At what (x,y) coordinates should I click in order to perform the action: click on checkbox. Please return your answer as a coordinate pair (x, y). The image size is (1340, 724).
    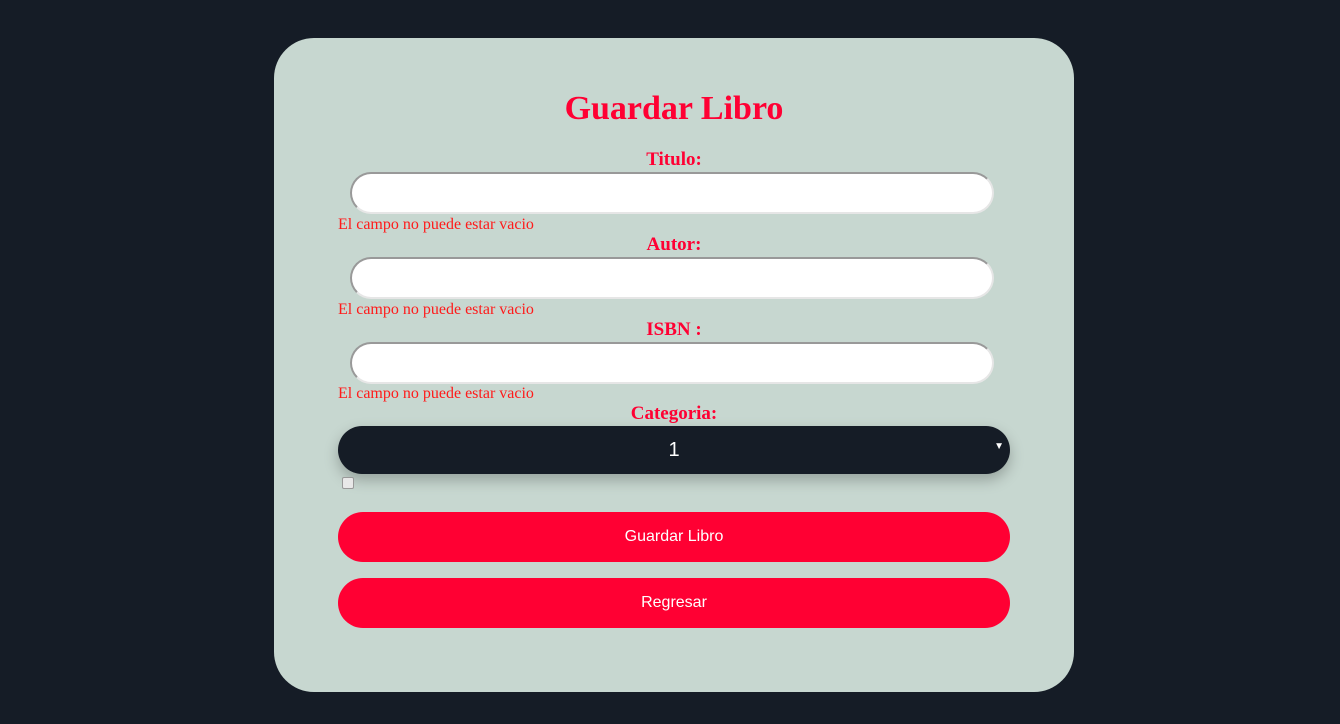
    Looking at the image, I should click on (348, 483).